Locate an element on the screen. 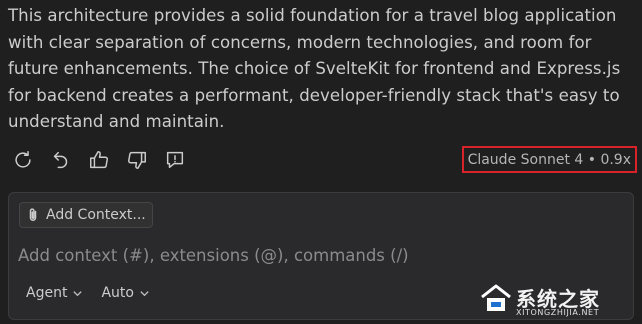 Image resolution: width=642 pixels, height=324 pixels. watermark: 系统之家 XITONGZHIJIA.NET is located at coordinates (558, 301).